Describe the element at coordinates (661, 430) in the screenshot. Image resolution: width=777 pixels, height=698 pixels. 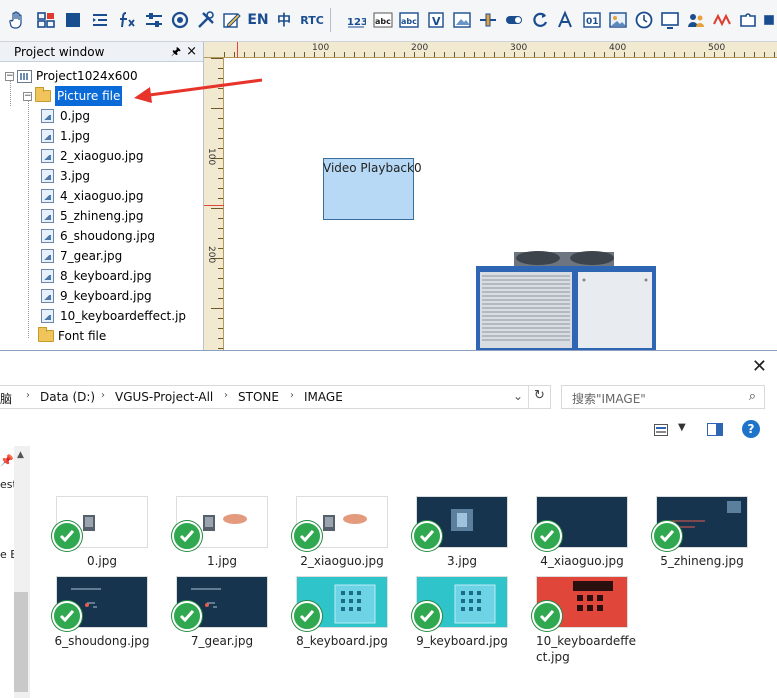
I see `view-mode-icon` at that location.